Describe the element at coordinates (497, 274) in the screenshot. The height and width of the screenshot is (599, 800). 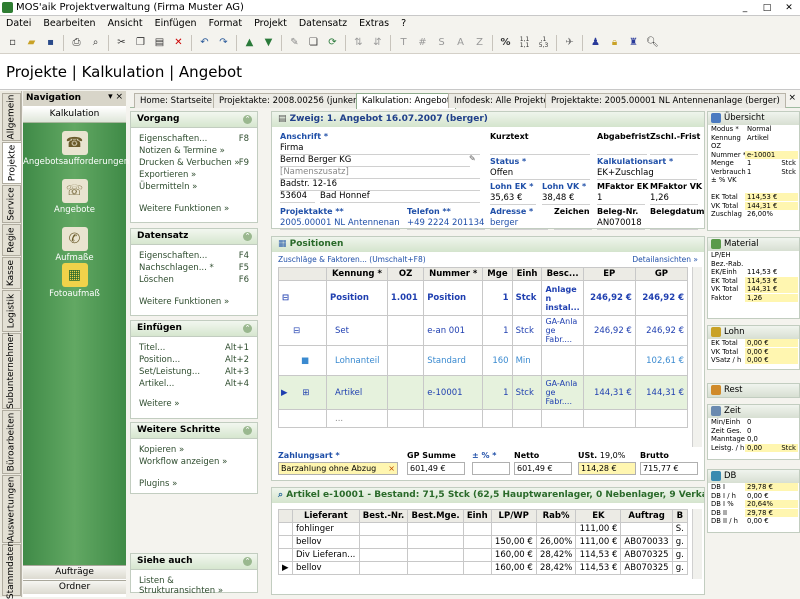
I see `col-mge: Mge` at that location.